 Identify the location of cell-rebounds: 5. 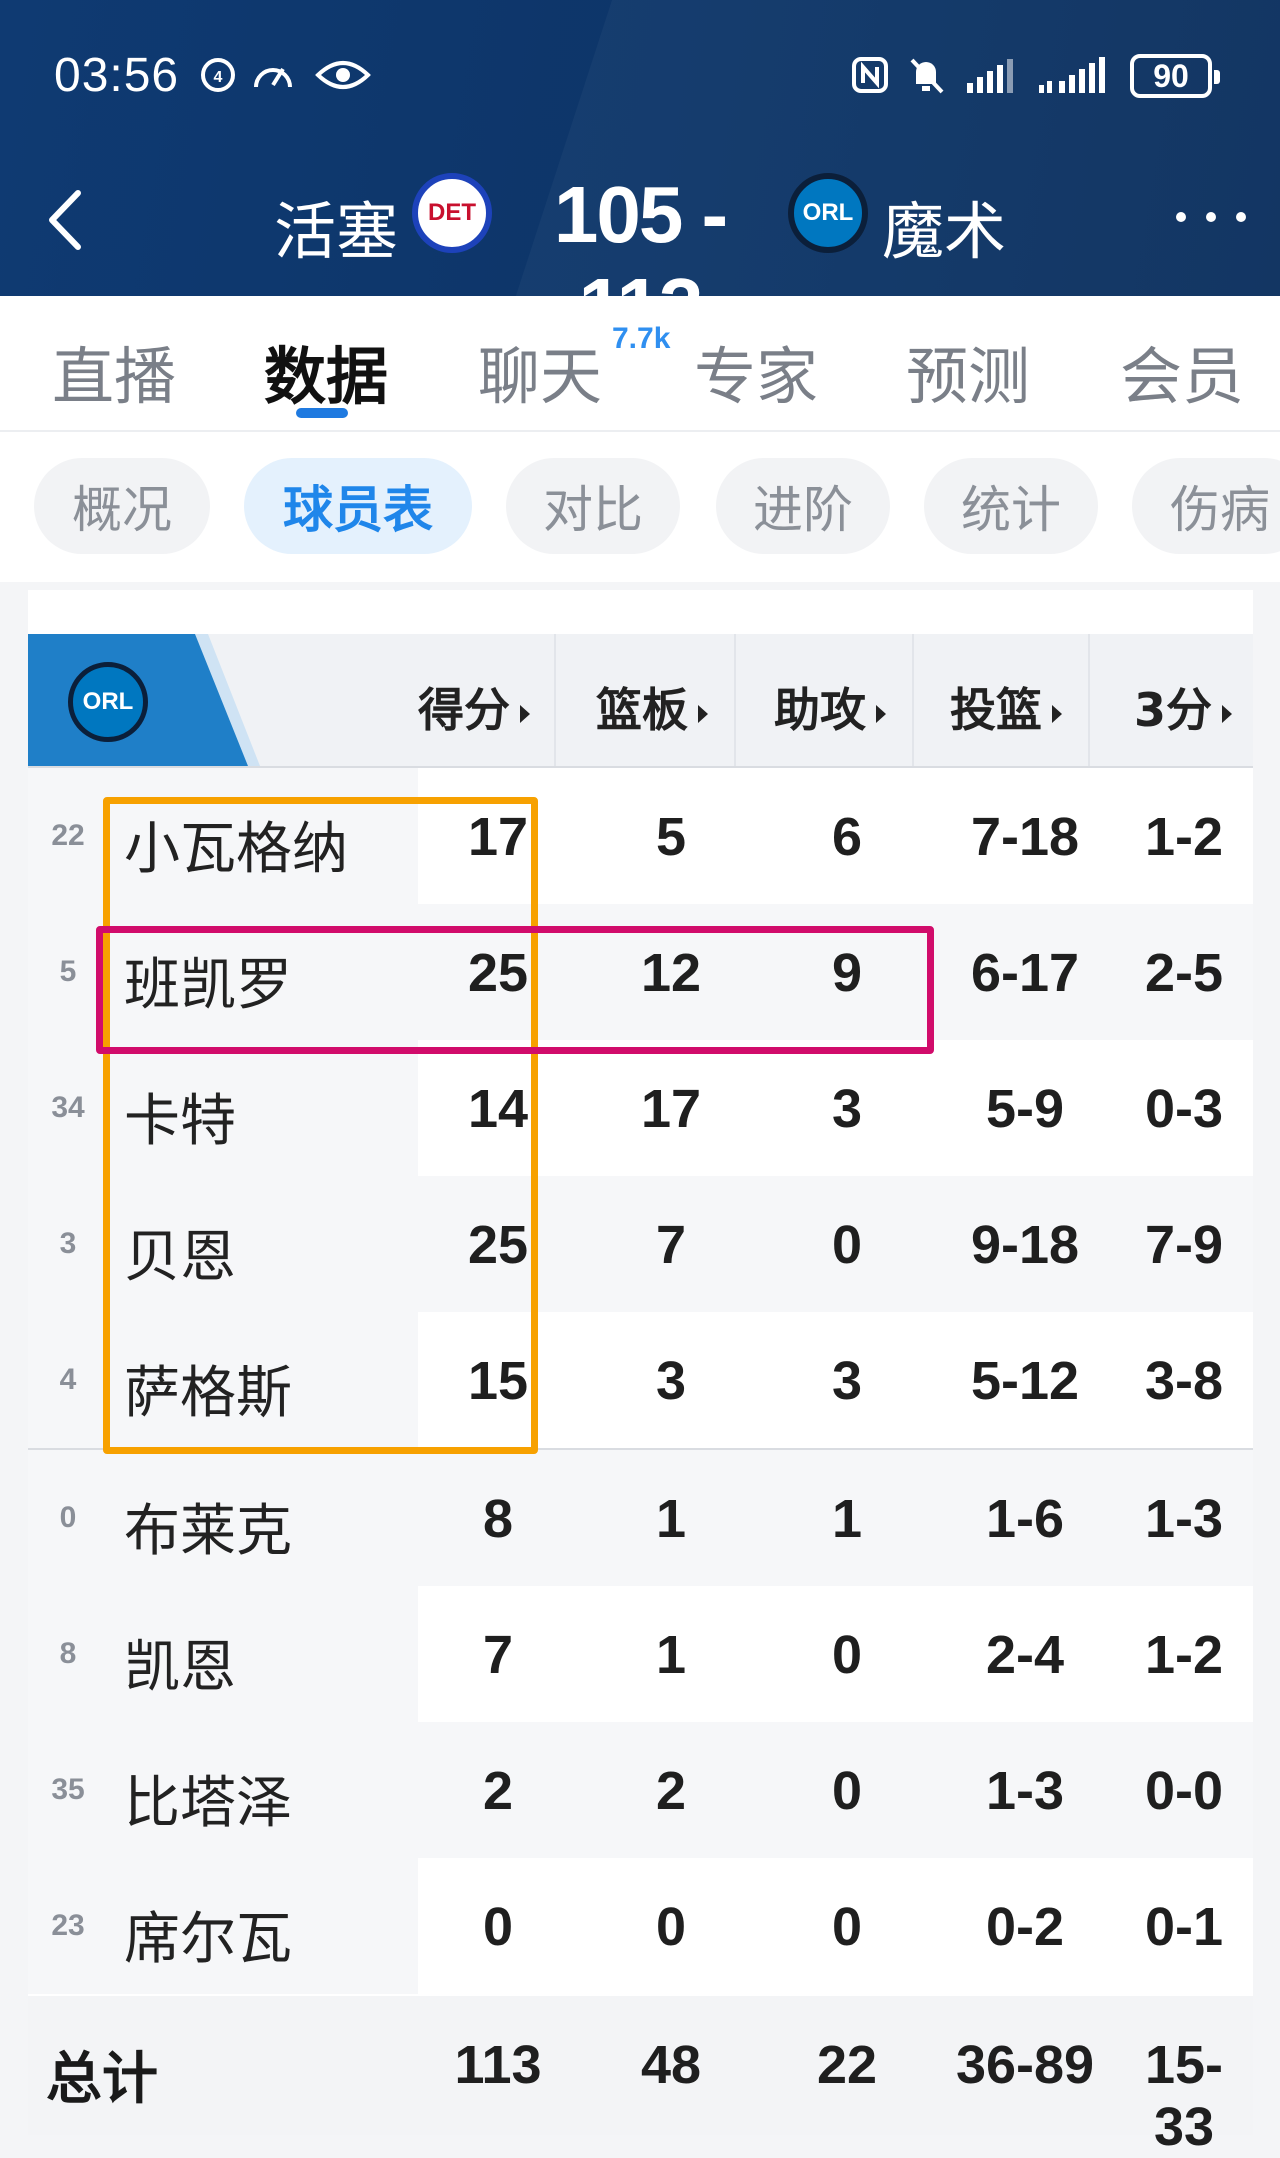
(671, 837).